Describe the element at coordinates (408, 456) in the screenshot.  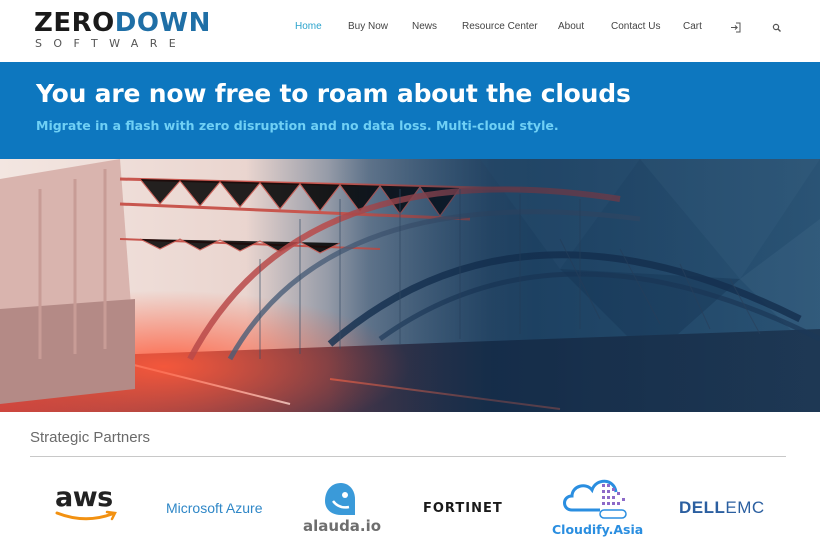
I see `partners-divider` at that location.